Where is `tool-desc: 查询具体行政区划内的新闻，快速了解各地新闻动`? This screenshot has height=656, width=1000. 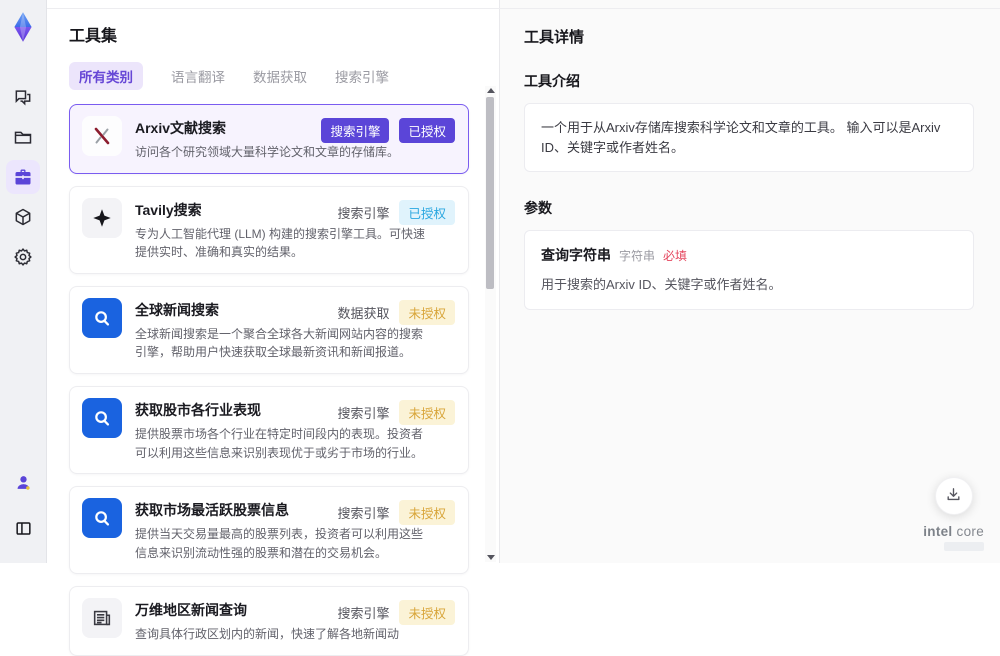 tool-desc: 查询具体行政区划内的新闻，快速了解各地新闻动 is located at coordinates (267, 634).